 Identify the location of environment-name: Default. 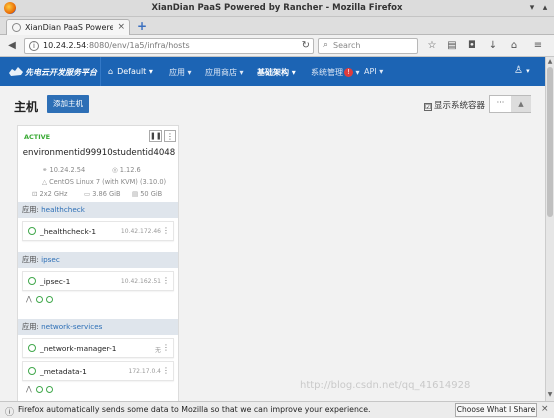
(132, 71).